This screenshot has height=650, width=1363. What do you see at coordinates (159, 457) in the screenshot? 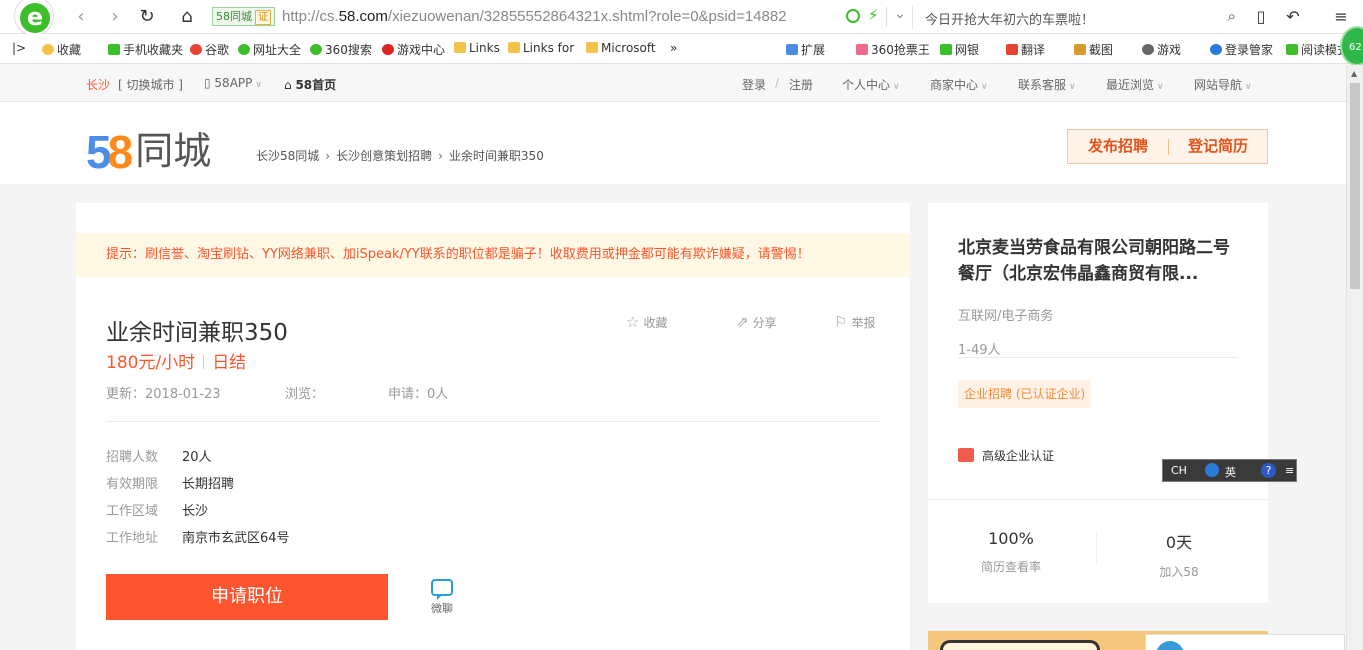
I see `info-headcount: 招聘人数 20人` at bounding box center [159, 457].